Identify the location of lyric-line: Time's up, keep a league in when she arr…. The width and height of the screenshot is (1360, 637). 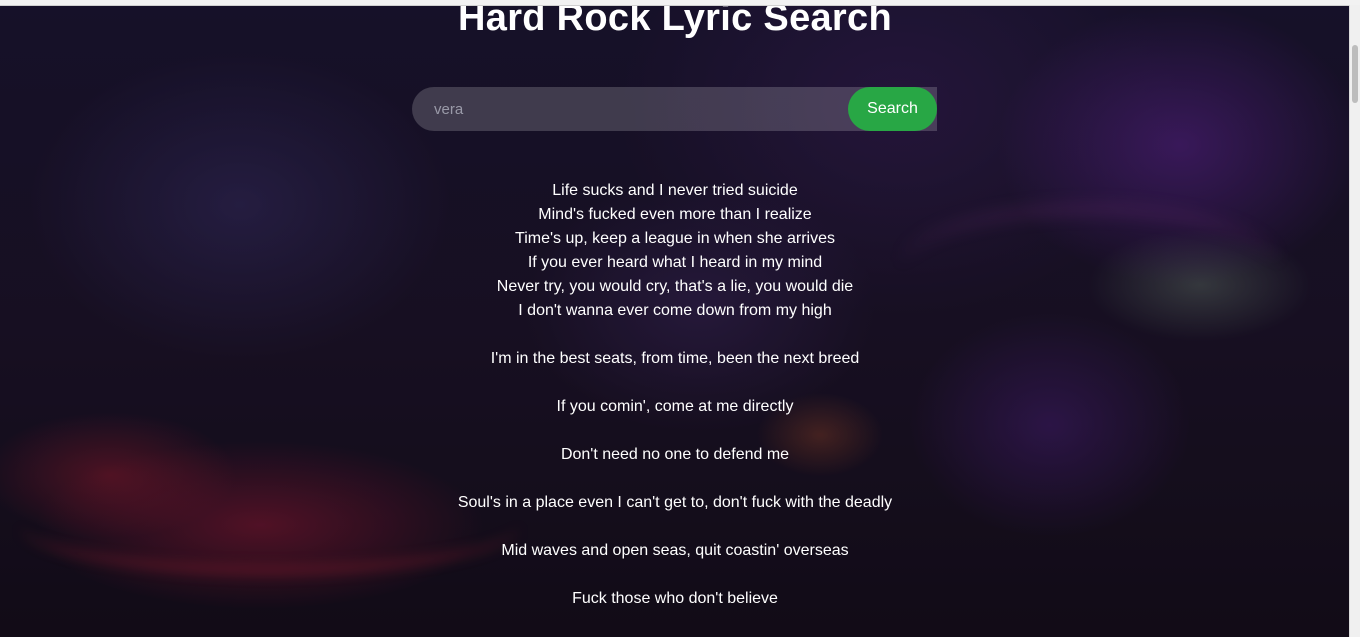
(675, 238).